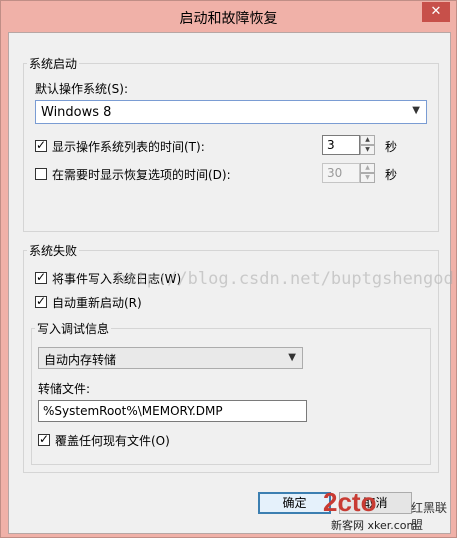 The width and height of the screenshot is (457, 538). Describe the element at coordinates (97, 302) in the screenshot. I see `auto-restart-label: 自动重新启动(R)` at that location.